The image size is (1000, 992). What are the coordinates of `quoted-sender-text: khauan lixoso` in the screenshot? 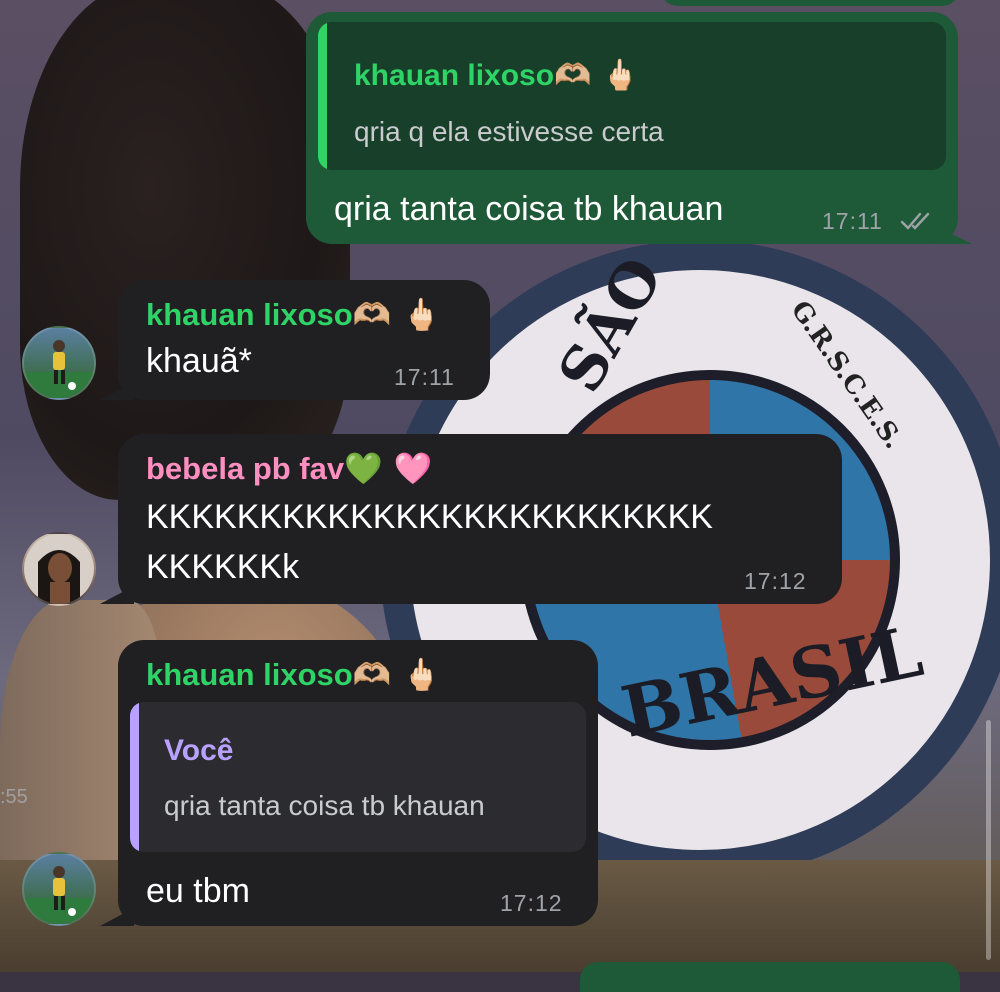 It's located at (454, 75).